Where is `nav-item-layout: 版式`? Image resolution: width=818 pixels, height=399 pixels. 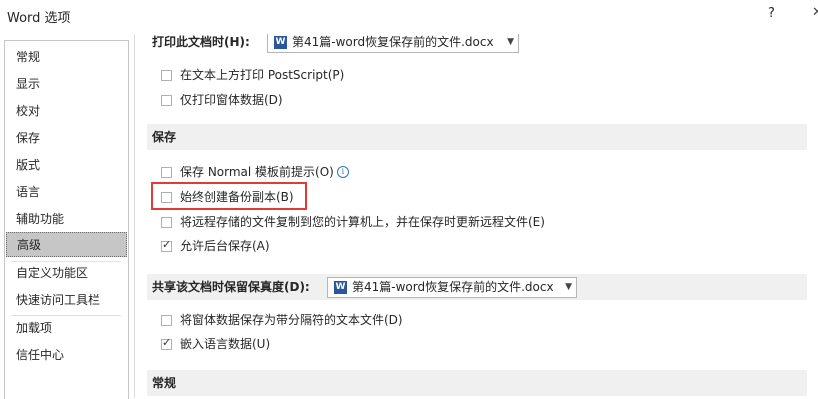
nav-item-layout: 版式 is located at coordinates (66, 165).